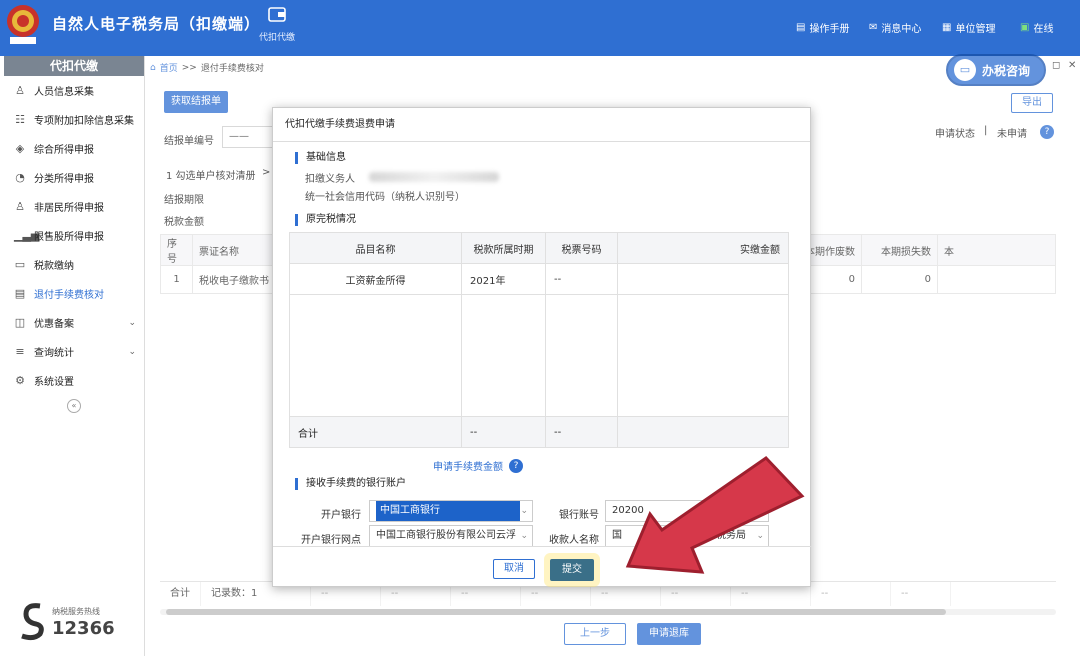 The height and width of the screenshot is (660, 1080). I want to click on total-row: 合计 -- --, so click(539, 432).